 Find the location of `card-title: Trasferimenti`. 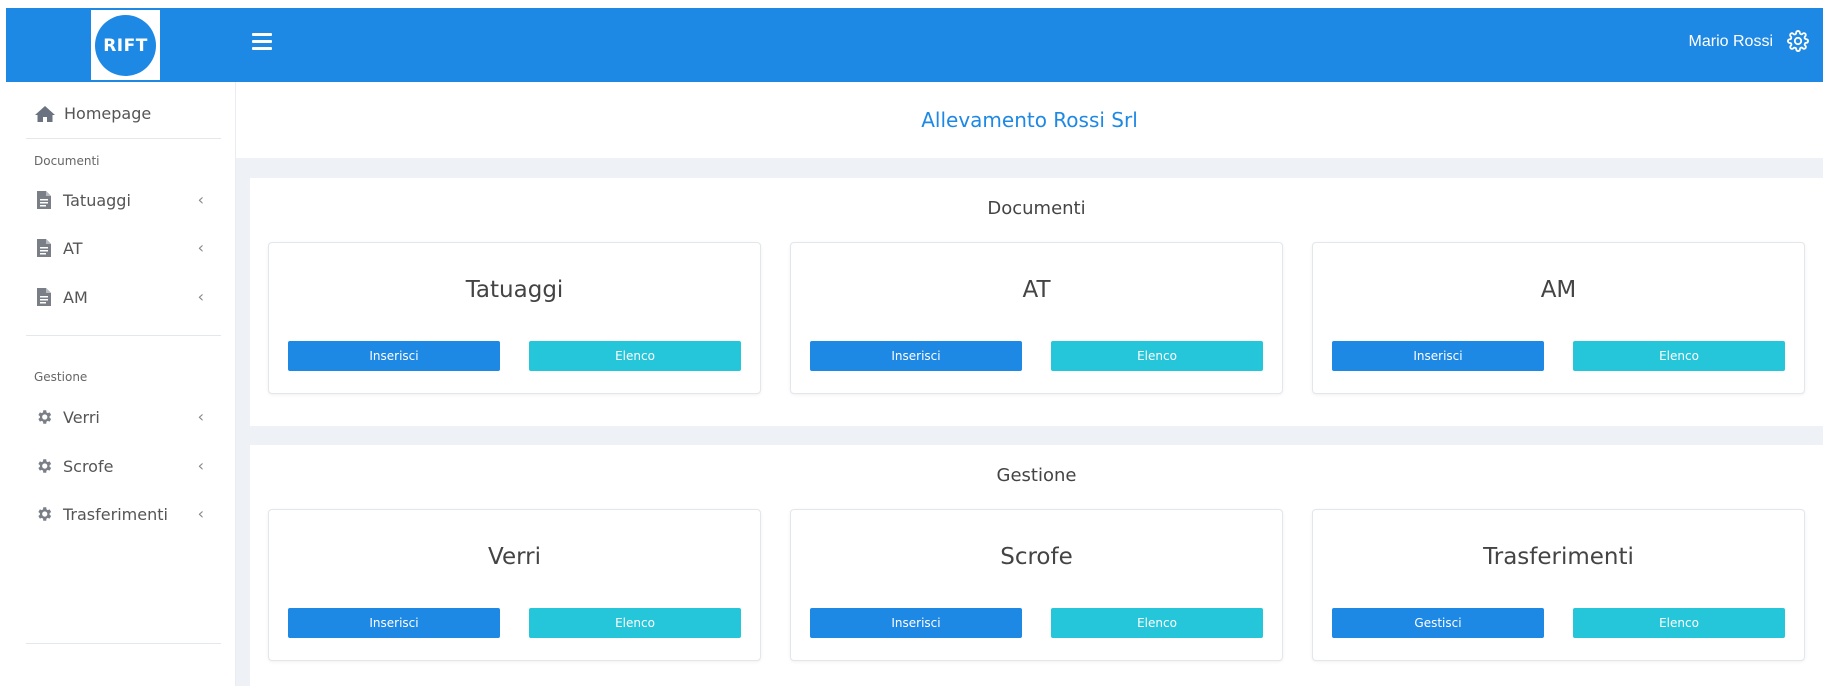

card-title: Trasferimenti is located at coordinates (1558, 557).